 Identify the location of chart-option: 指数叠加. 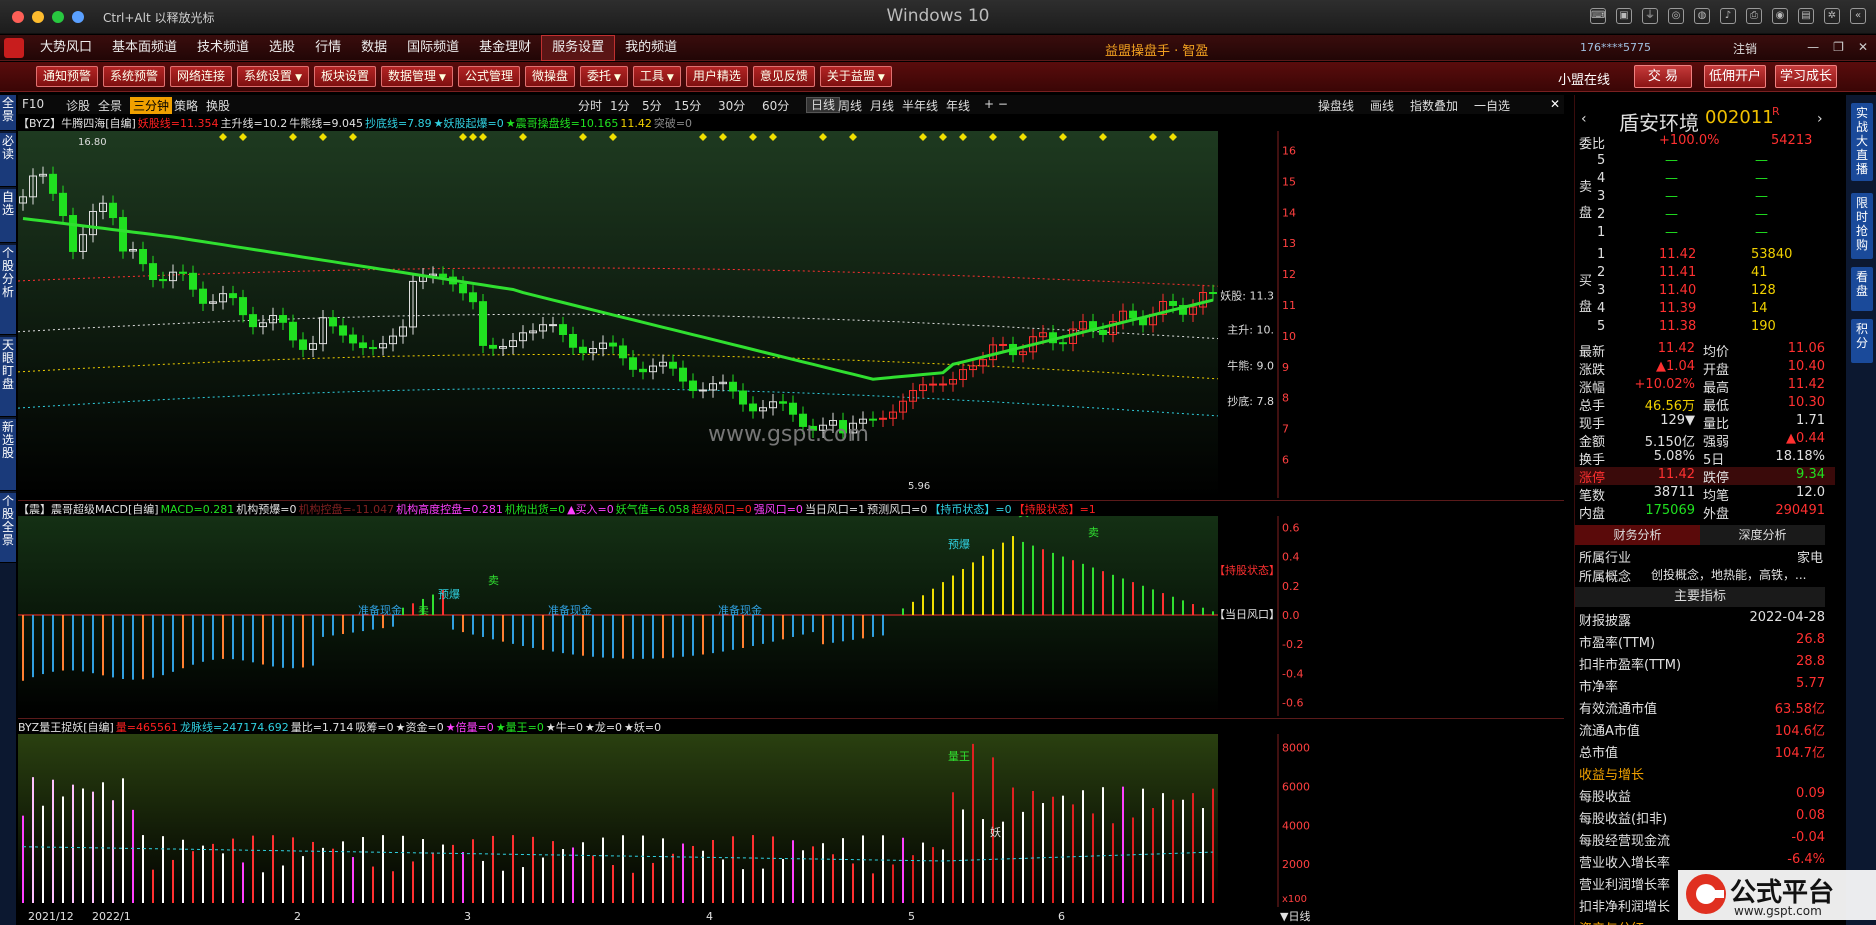
(1434, 105).